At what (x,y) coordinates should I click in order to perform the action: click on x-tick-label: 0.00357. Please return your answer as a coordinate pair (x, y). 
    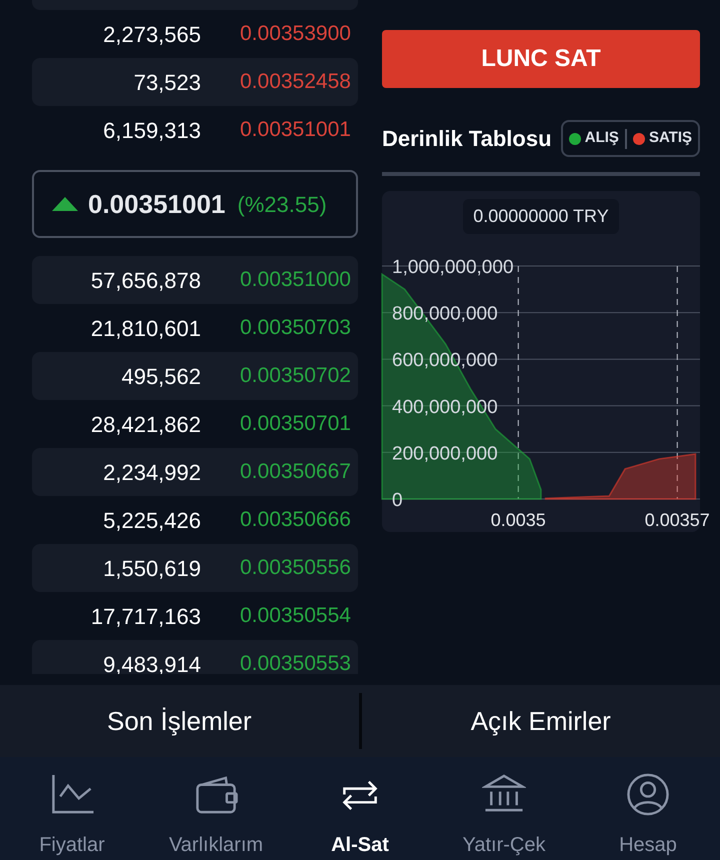
    Looking at the image, I should click on (677, 520).